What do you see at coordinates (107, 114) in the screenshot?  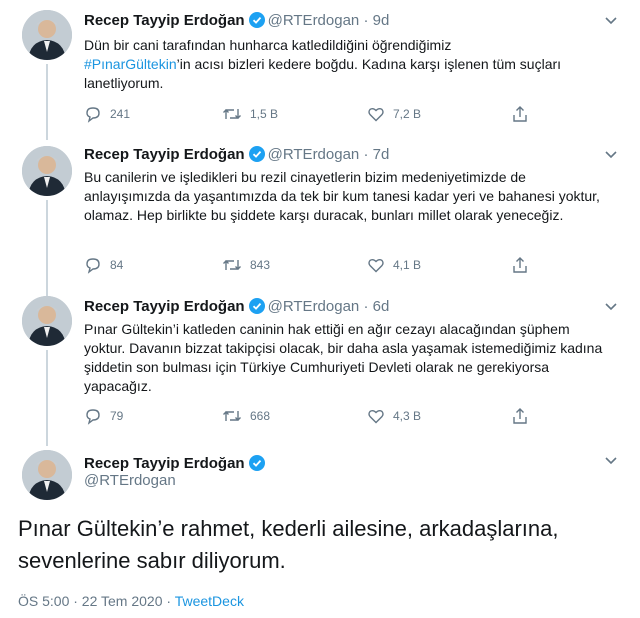 I see `reply-button: 241` at bounding box center [107, 114].